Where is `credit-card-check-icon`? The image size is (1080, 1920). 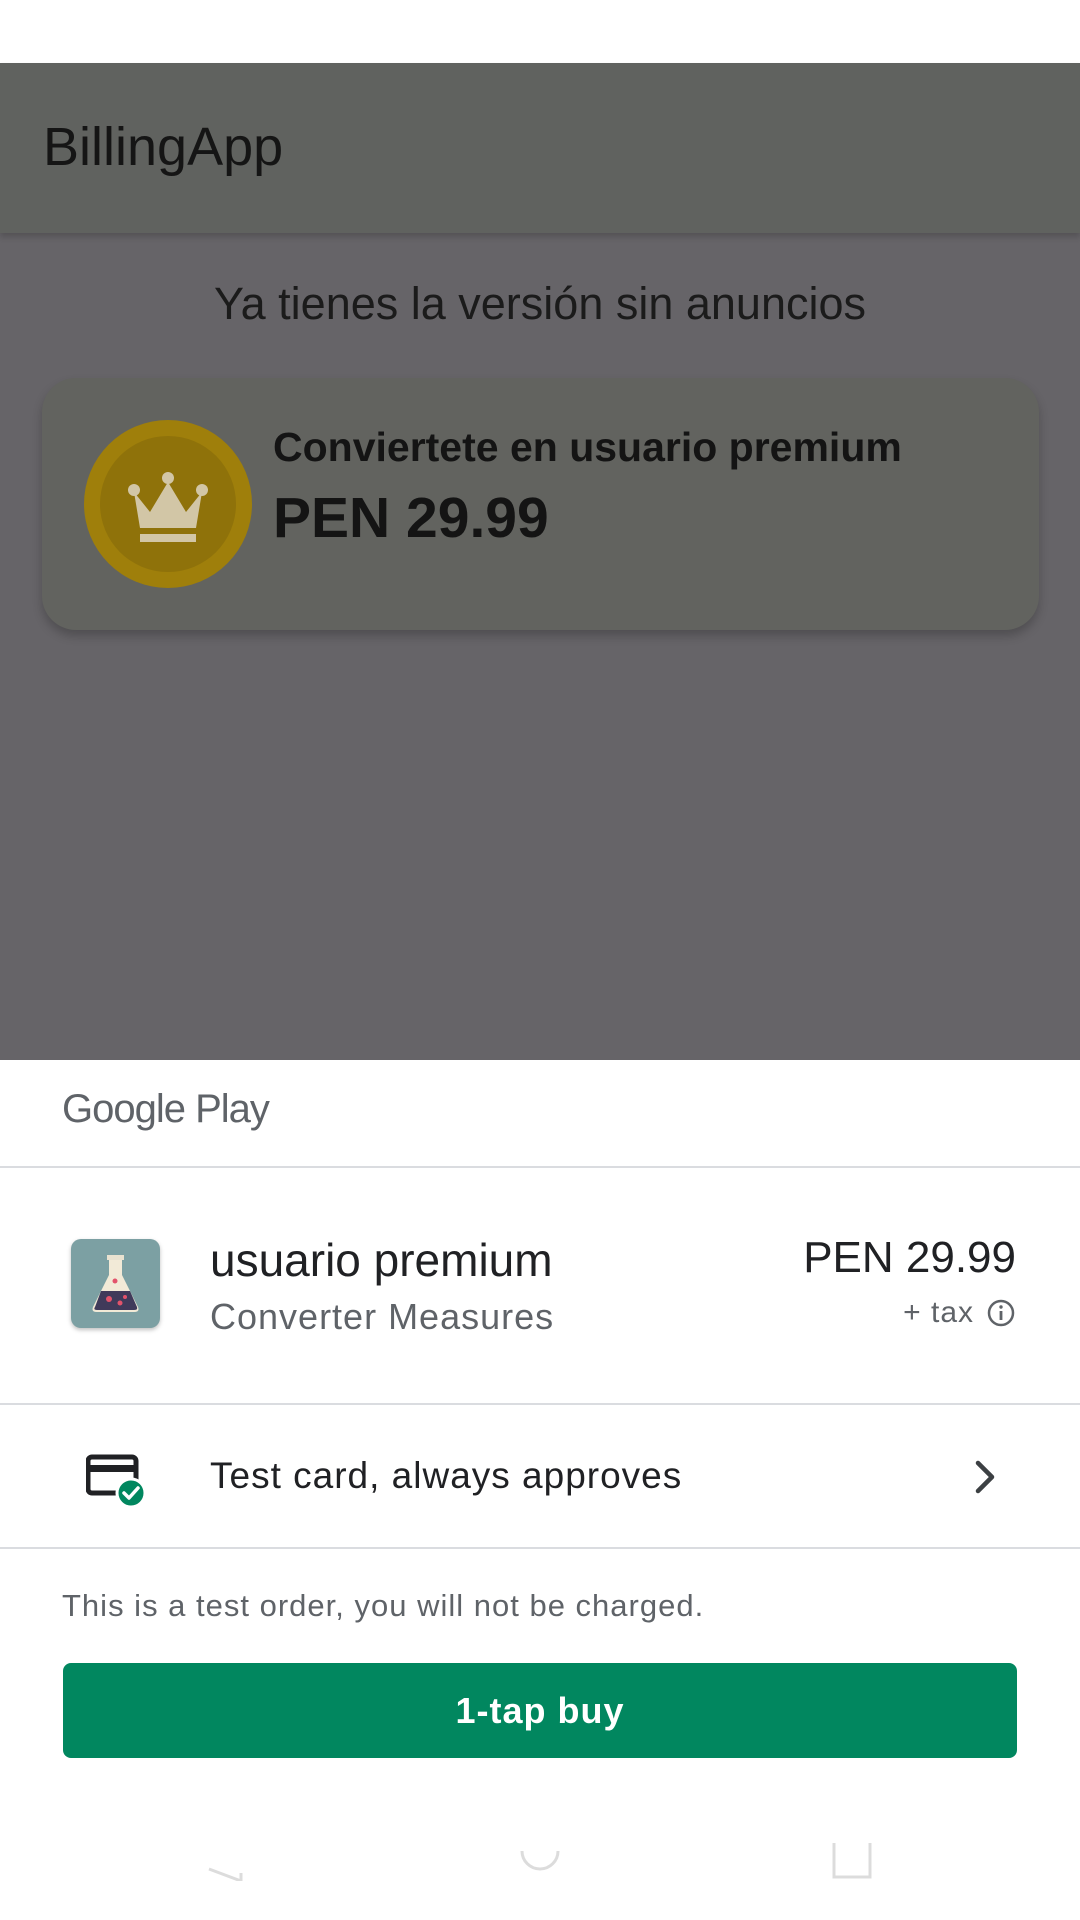 credit-card-check-icon is located at coordinates (116, 1481).